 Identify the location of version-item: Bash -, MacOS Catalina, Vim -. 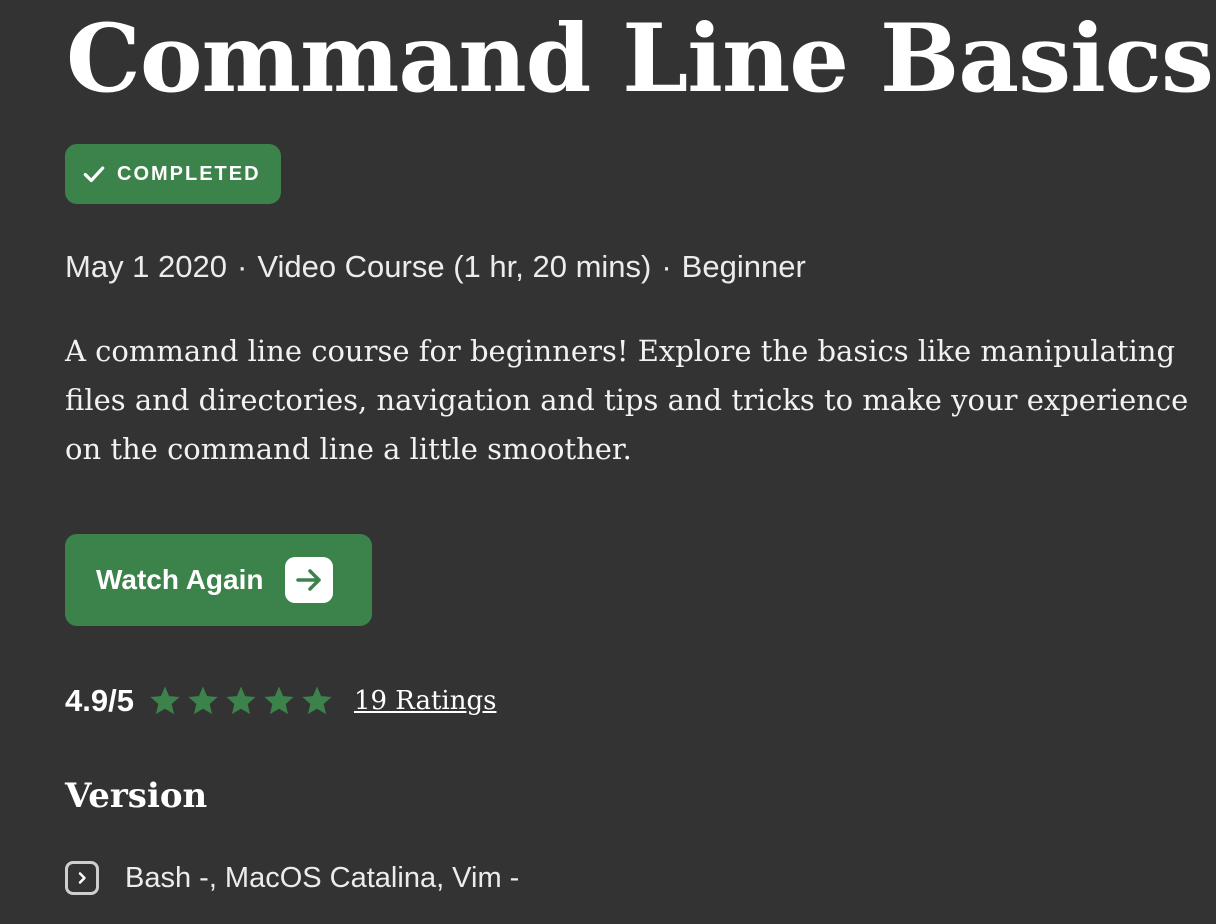
(292, 878).